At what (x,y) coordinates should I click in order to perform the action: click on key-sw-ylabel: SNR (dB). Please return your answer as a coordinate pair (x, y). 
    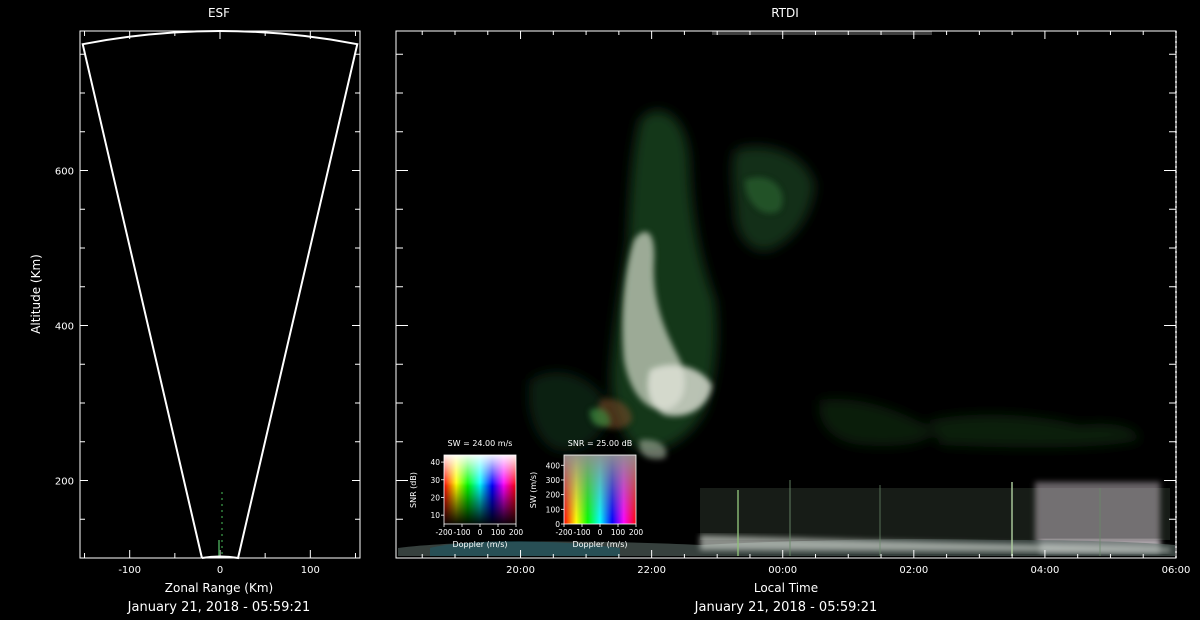
    Looking at the image, I should click on (413, 490).